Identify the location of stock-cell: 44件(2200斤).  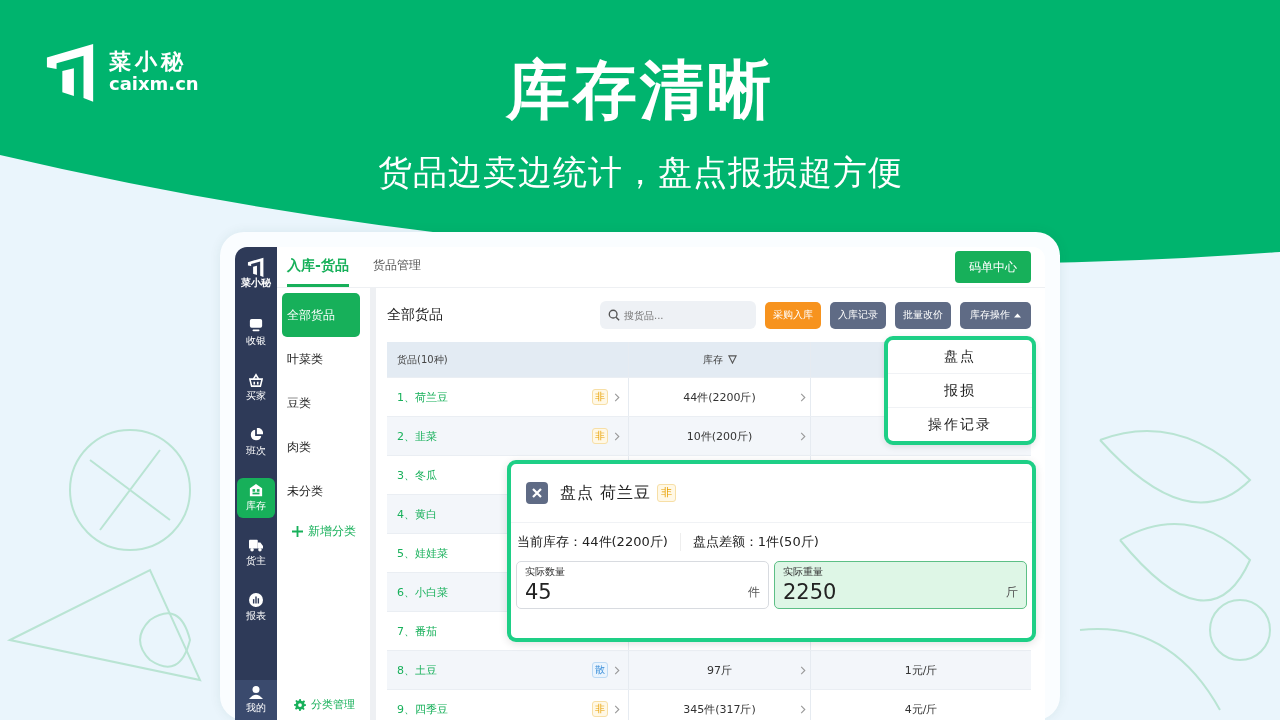
(719, 397).